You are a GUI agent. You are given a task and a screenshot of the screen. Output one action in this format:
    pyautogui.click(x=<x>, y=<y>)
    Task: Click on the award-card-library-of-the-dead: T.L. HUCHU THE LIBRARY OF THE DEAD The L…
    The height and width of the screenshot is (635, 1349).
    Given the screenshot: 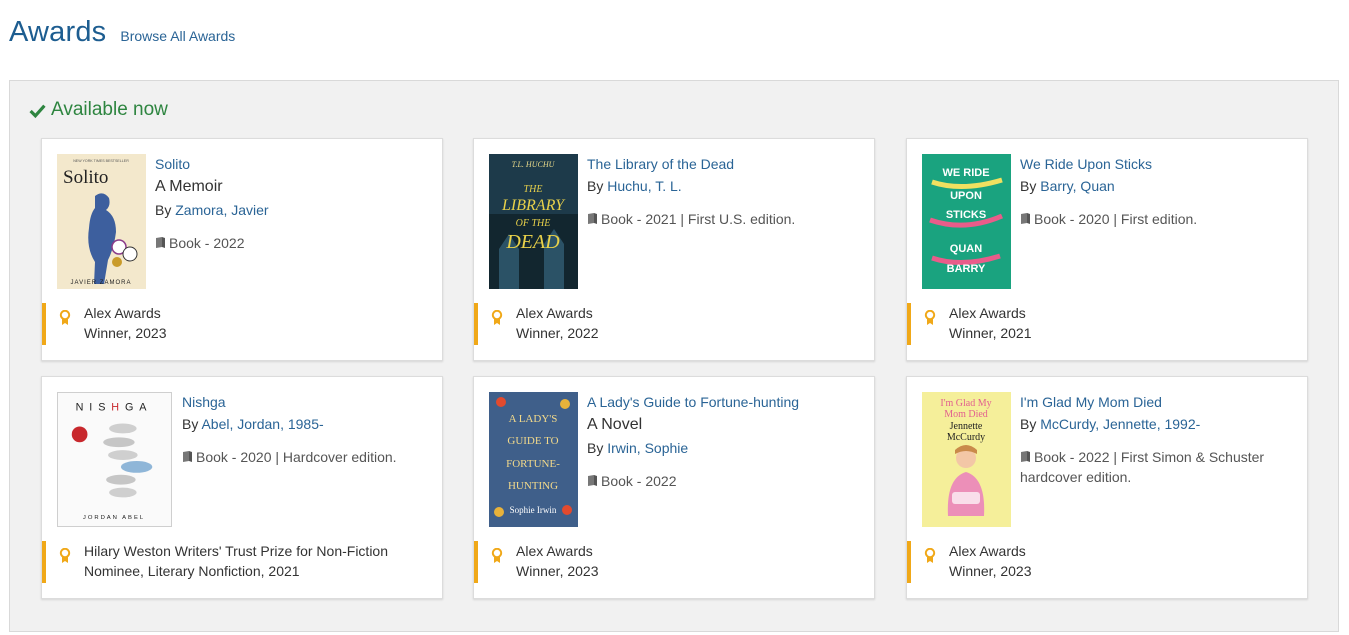 What is the action you would take?
    pyautogui.click(x=674, y=249)
    